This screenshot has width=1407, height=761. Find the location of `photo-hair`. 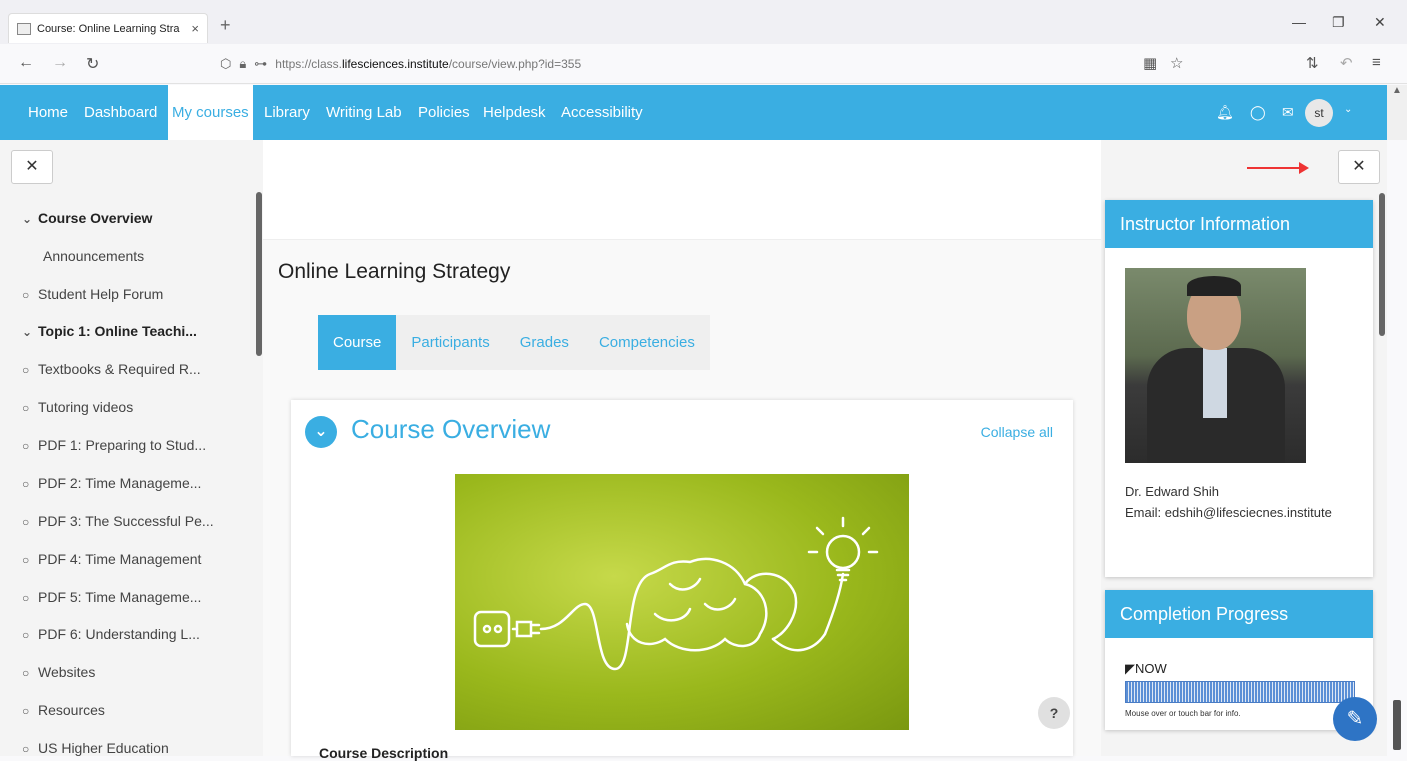

photo-hair is located at coordinates (1214, 286).